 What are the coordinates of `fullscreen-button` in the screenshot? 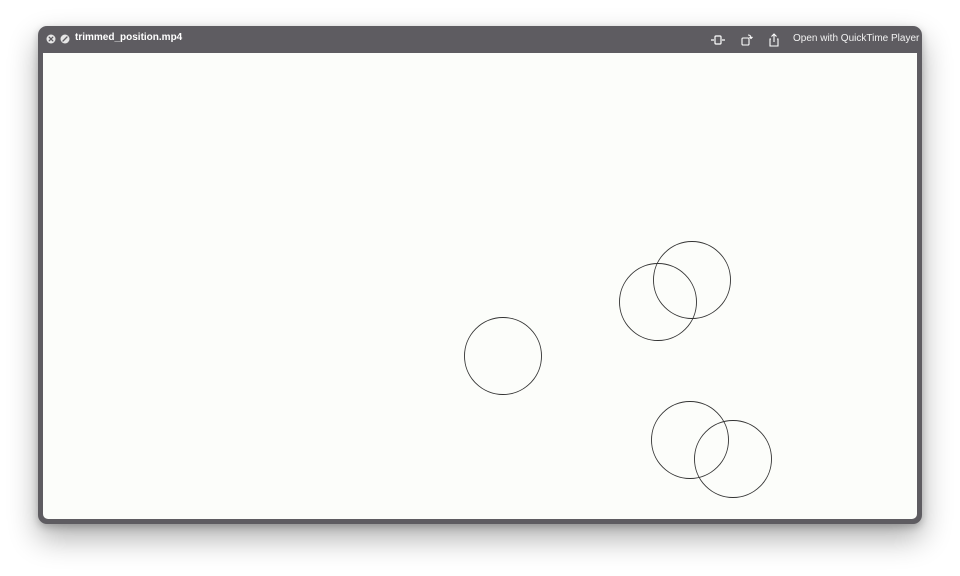 It's located at (65, 39).